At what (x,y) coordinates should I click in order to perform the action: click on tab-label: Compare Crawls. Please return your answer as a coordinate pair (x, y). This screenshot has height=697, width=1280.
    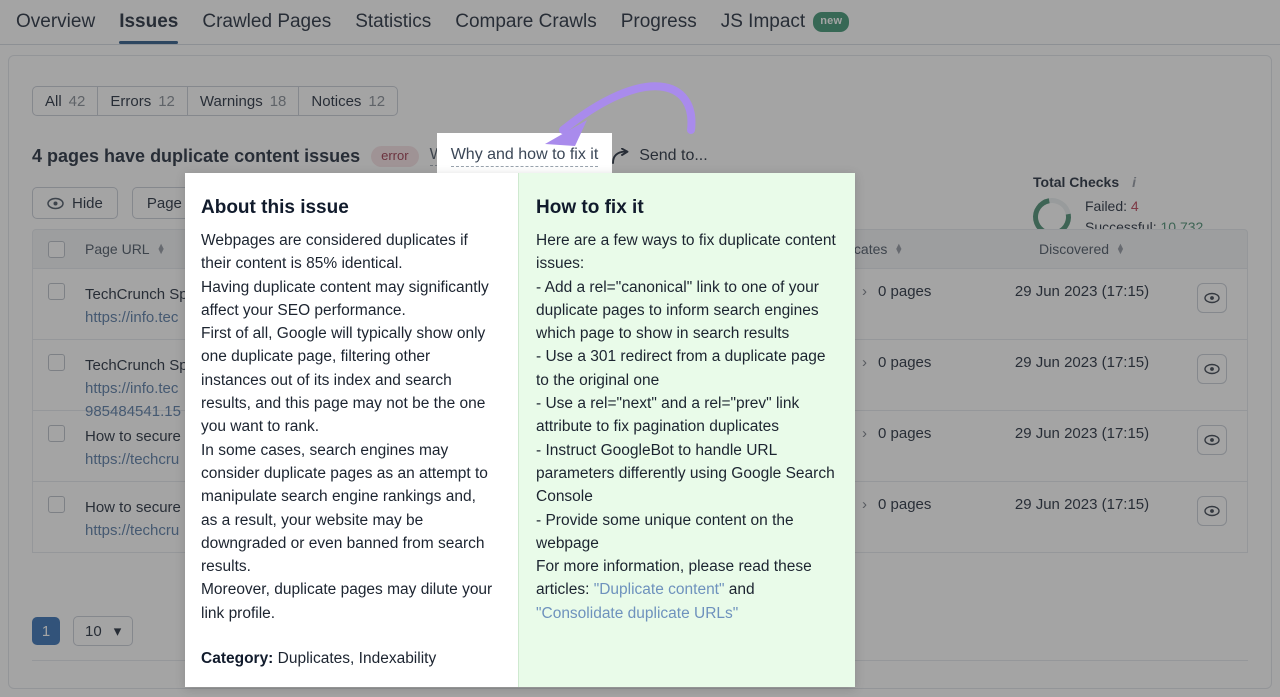
    Looking at the image, I should click on (526, 21).